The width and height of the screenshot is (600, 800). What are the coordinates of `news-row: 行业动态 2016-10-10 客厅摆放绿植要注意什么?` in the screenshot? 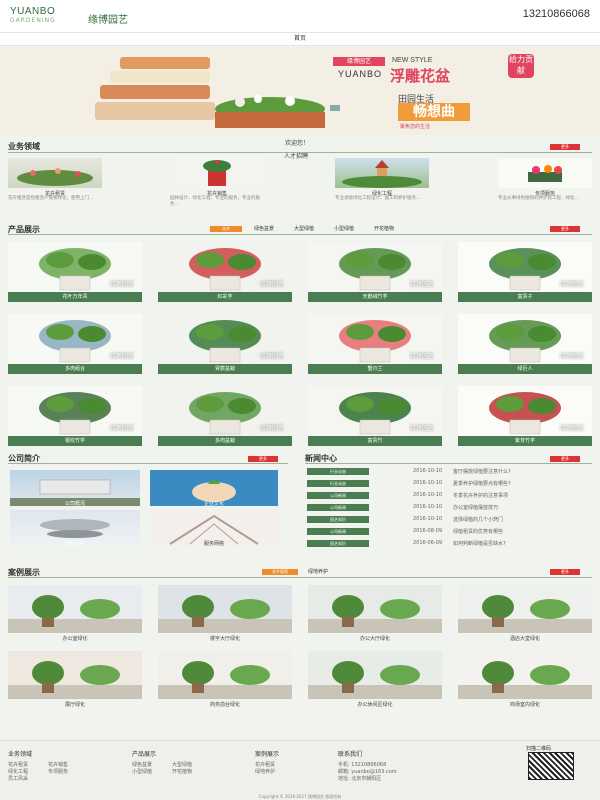 It's located at (450, 471).